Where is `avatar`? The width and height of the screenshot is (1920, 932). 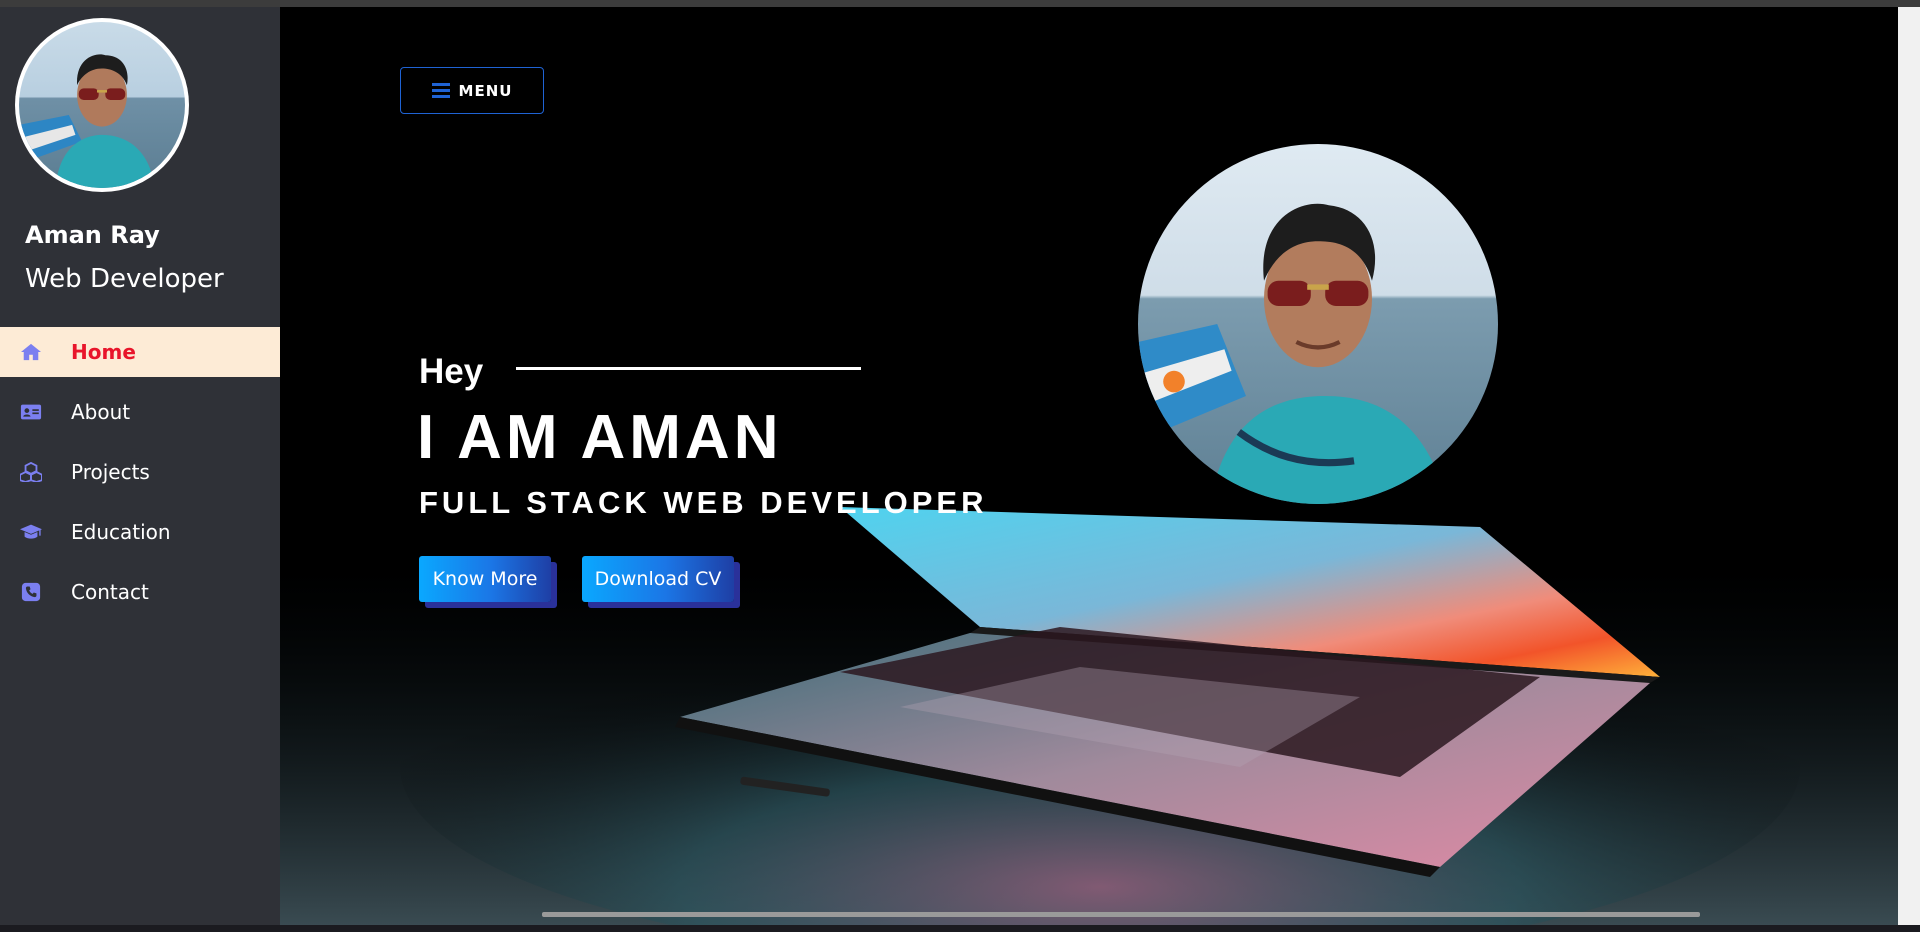
avatar is located at coordinates (102, 105).